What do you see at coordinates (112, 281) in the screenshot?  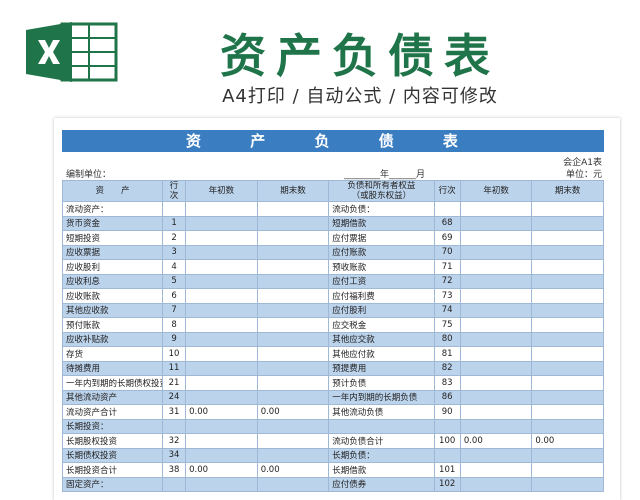 I see `asset-cell: 应收利息` at bounding box center [112, 281].